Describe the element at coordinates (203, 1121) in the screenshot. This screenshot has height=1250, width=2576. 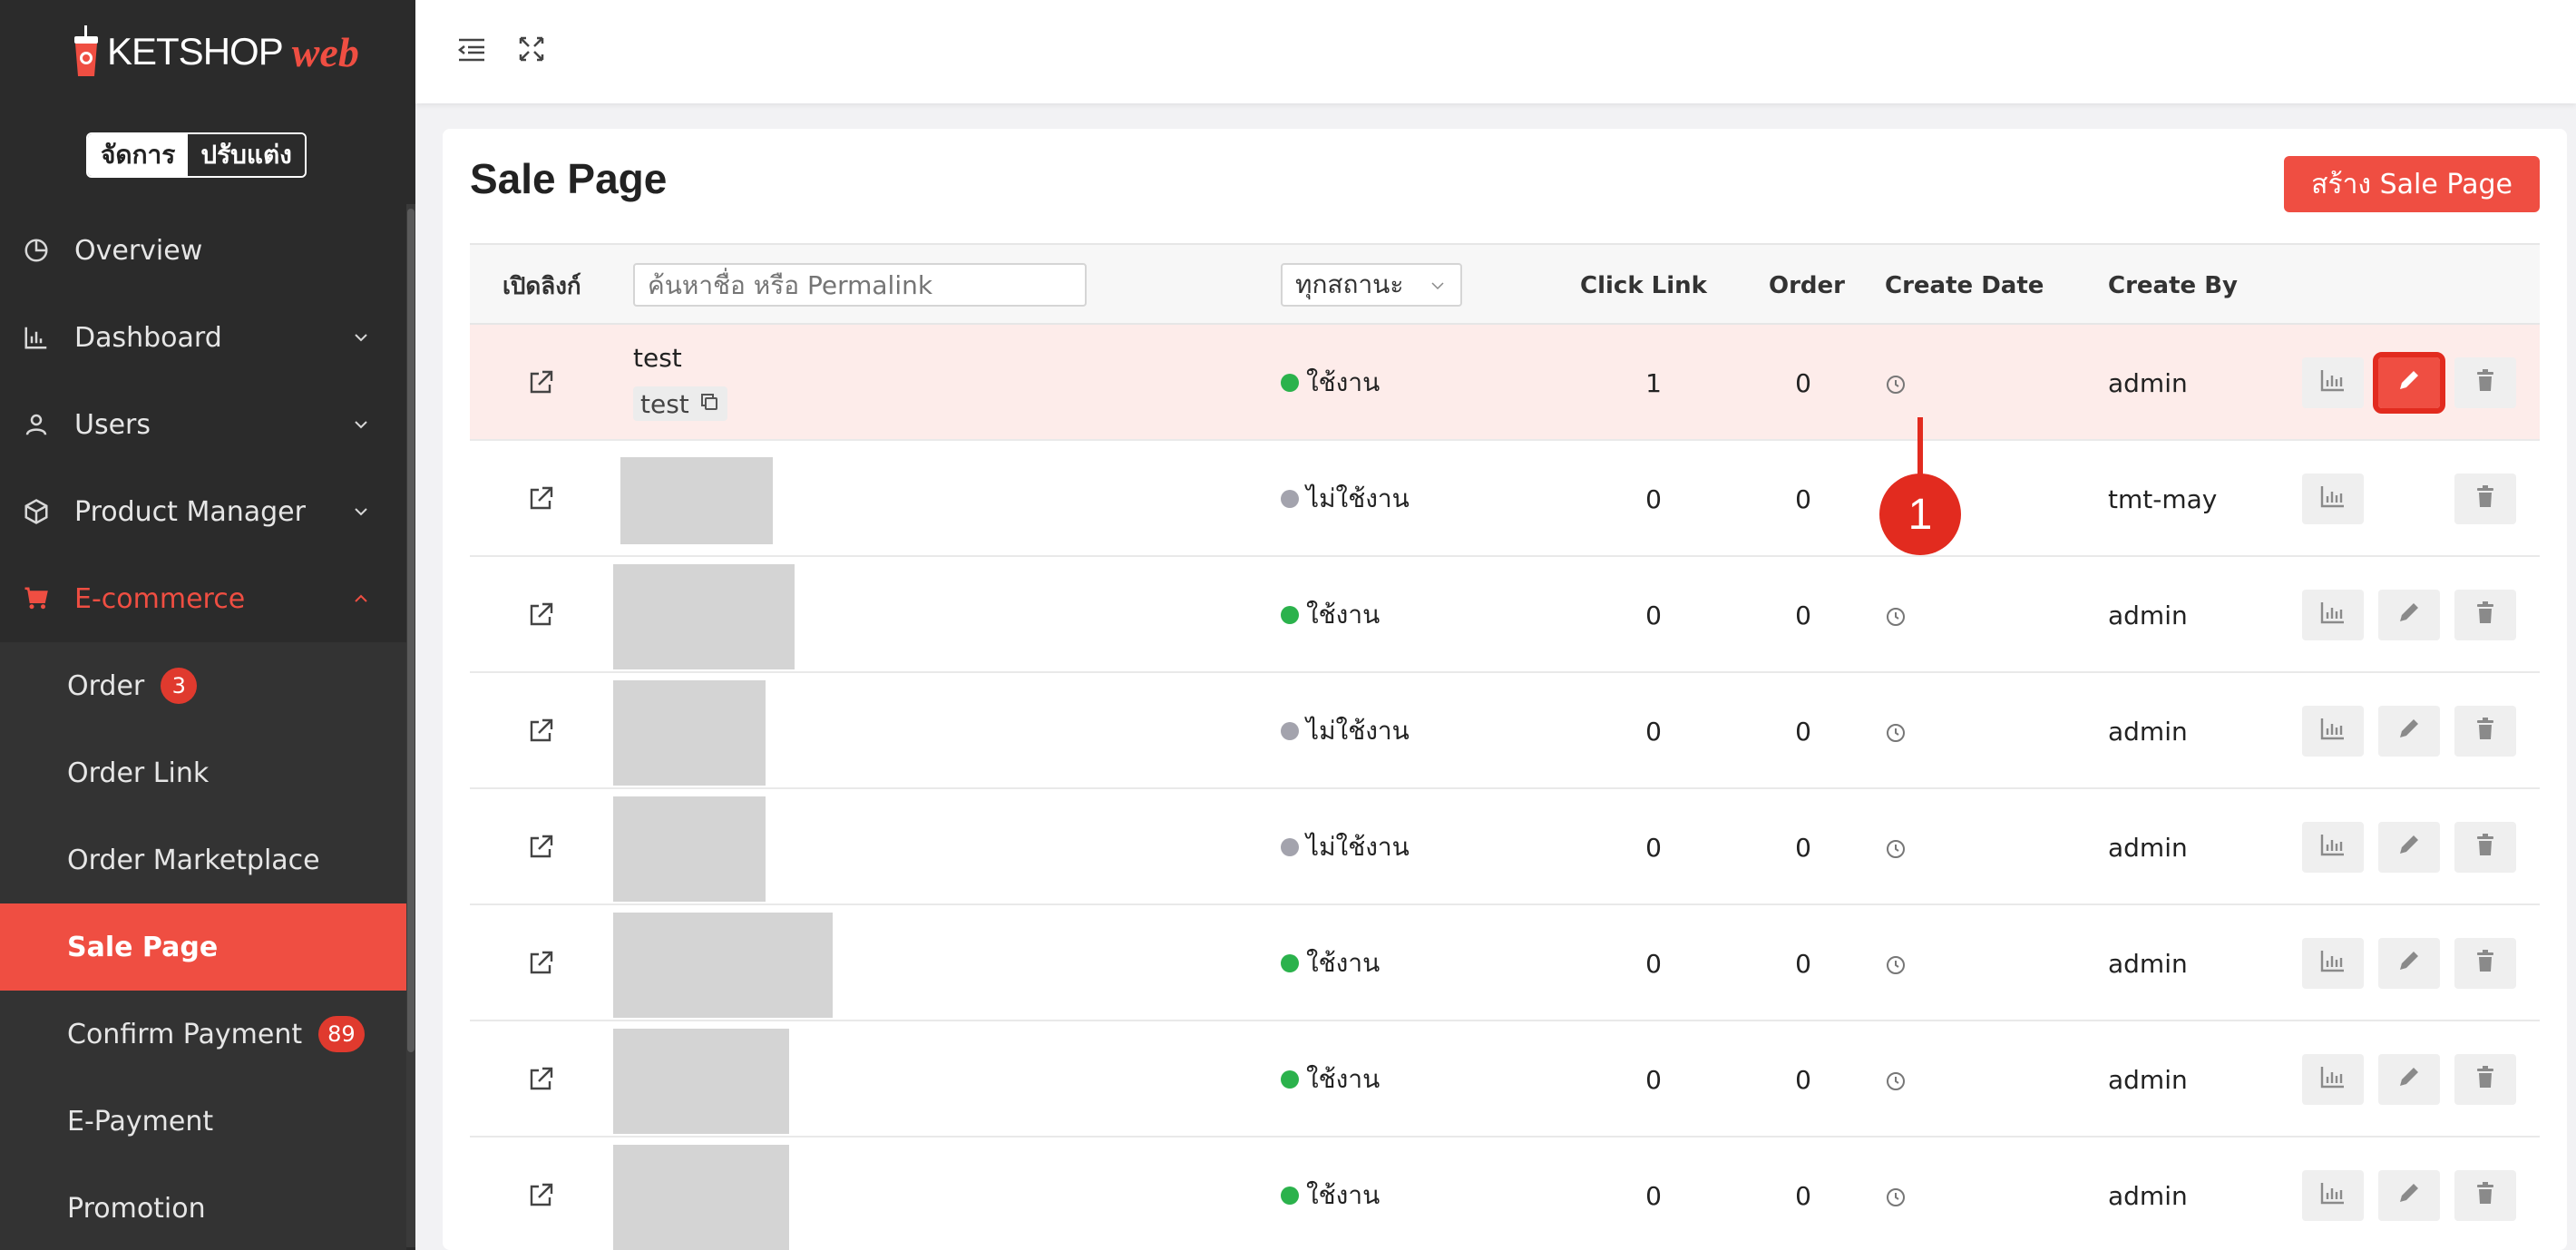
I see `sidebar-item-e-payment: E-Payment` at that location.